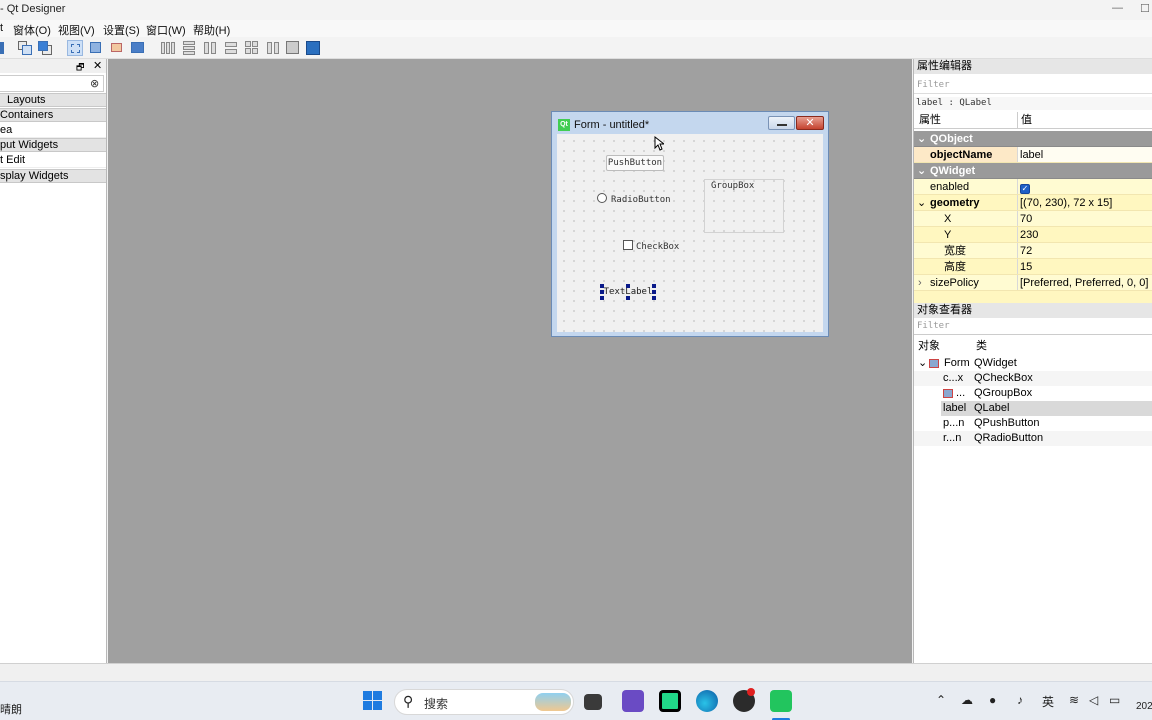 The width and height of the screenshot is (1152, 720). What do you see at coordinates (1084, 250) in the screenshot?
I see `property-value: 72` at bounding box center [1084, 250].